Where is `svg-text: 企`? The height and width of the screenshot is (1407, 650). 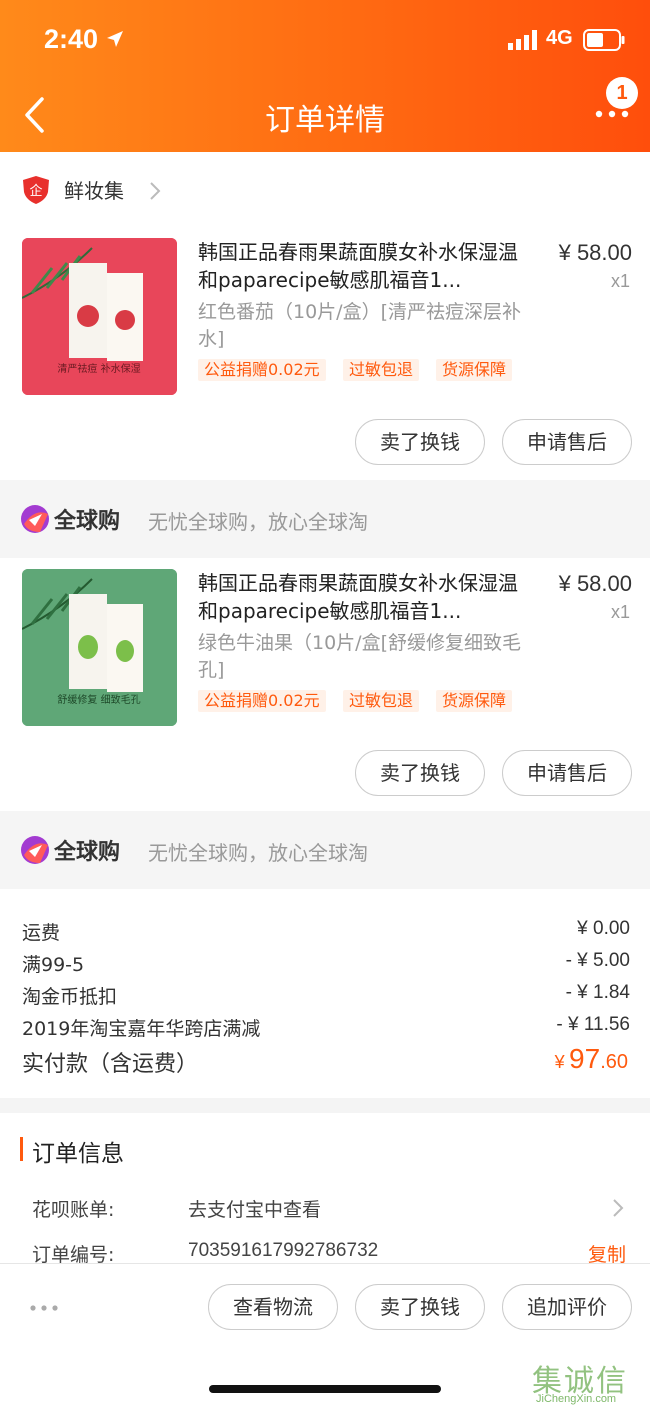 svg-text: 企 is located at coordinates (35, 191).